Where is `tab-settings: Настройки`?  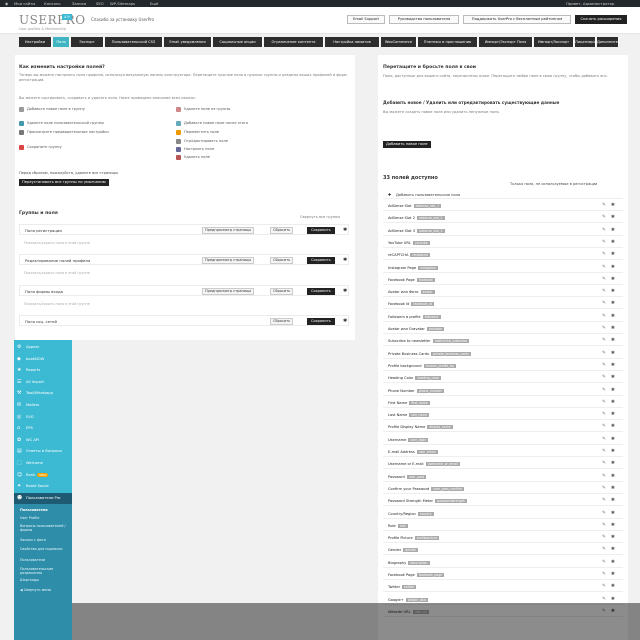
tab-settings: Настройки is located at coordinates (35, 42).